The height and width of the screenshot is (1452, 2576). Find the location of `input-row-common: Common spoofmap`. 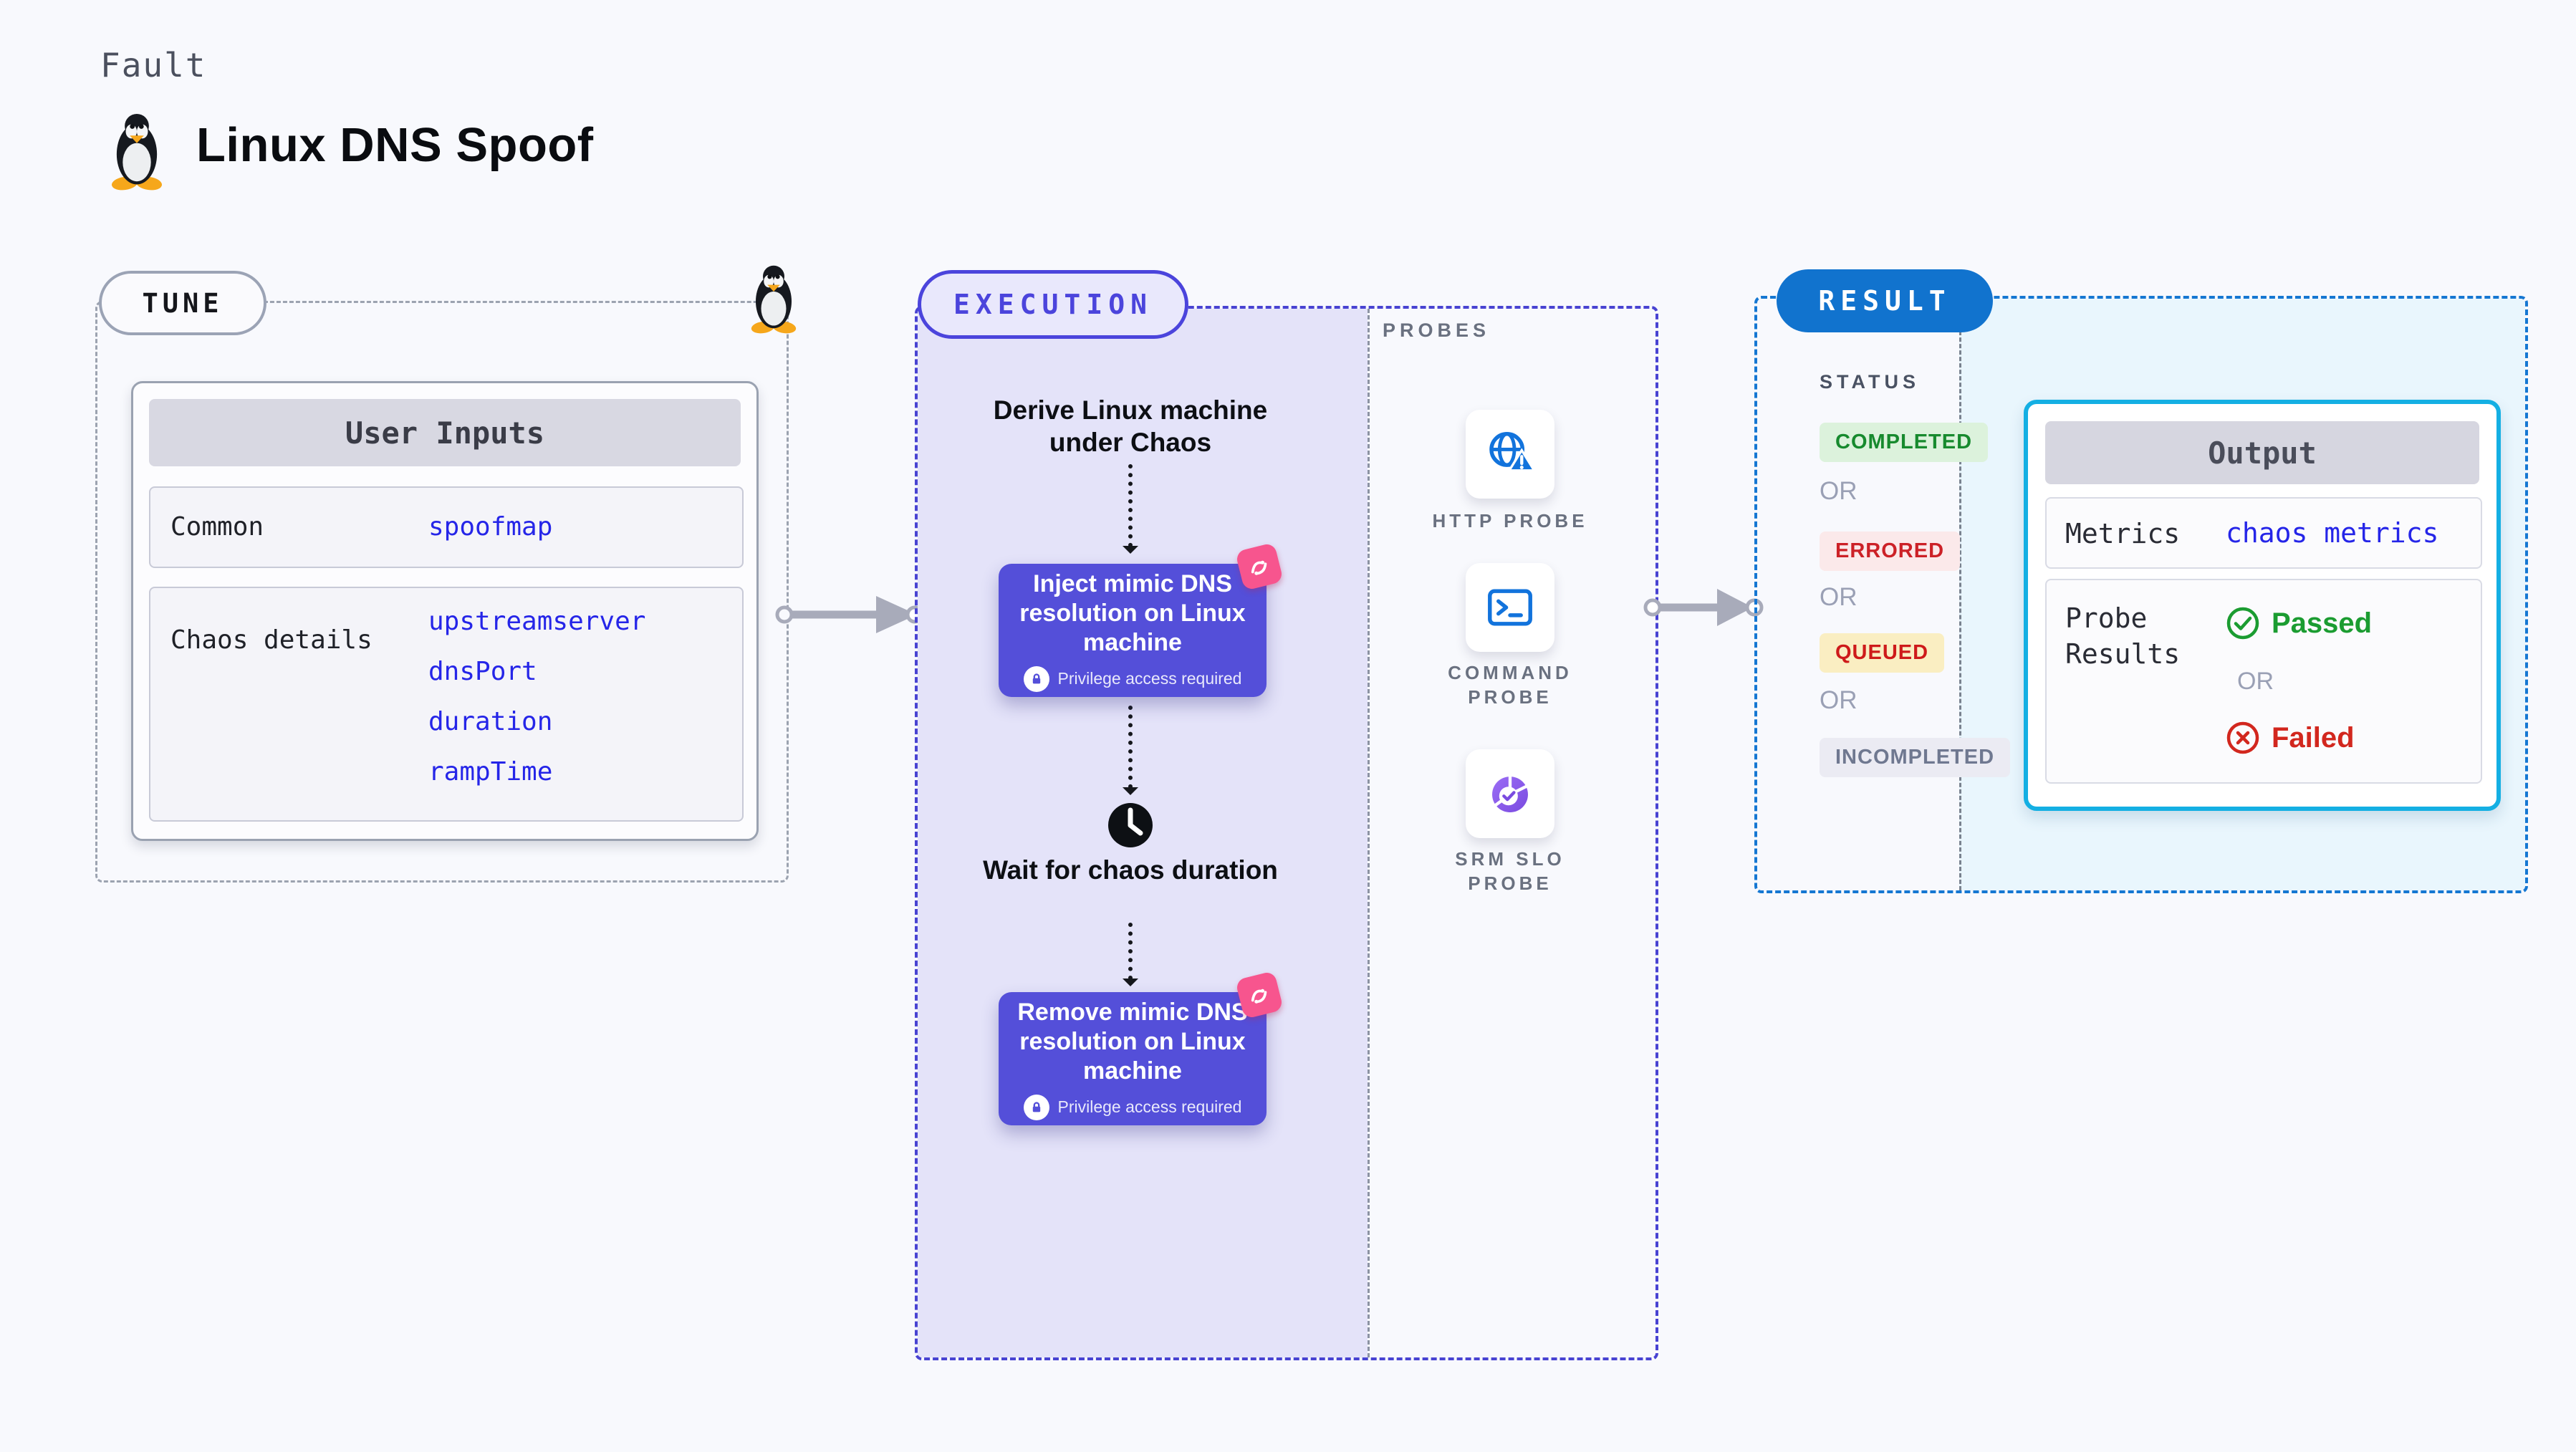

input-row-common: Common spoofmap is located at coordinates (447, 527).